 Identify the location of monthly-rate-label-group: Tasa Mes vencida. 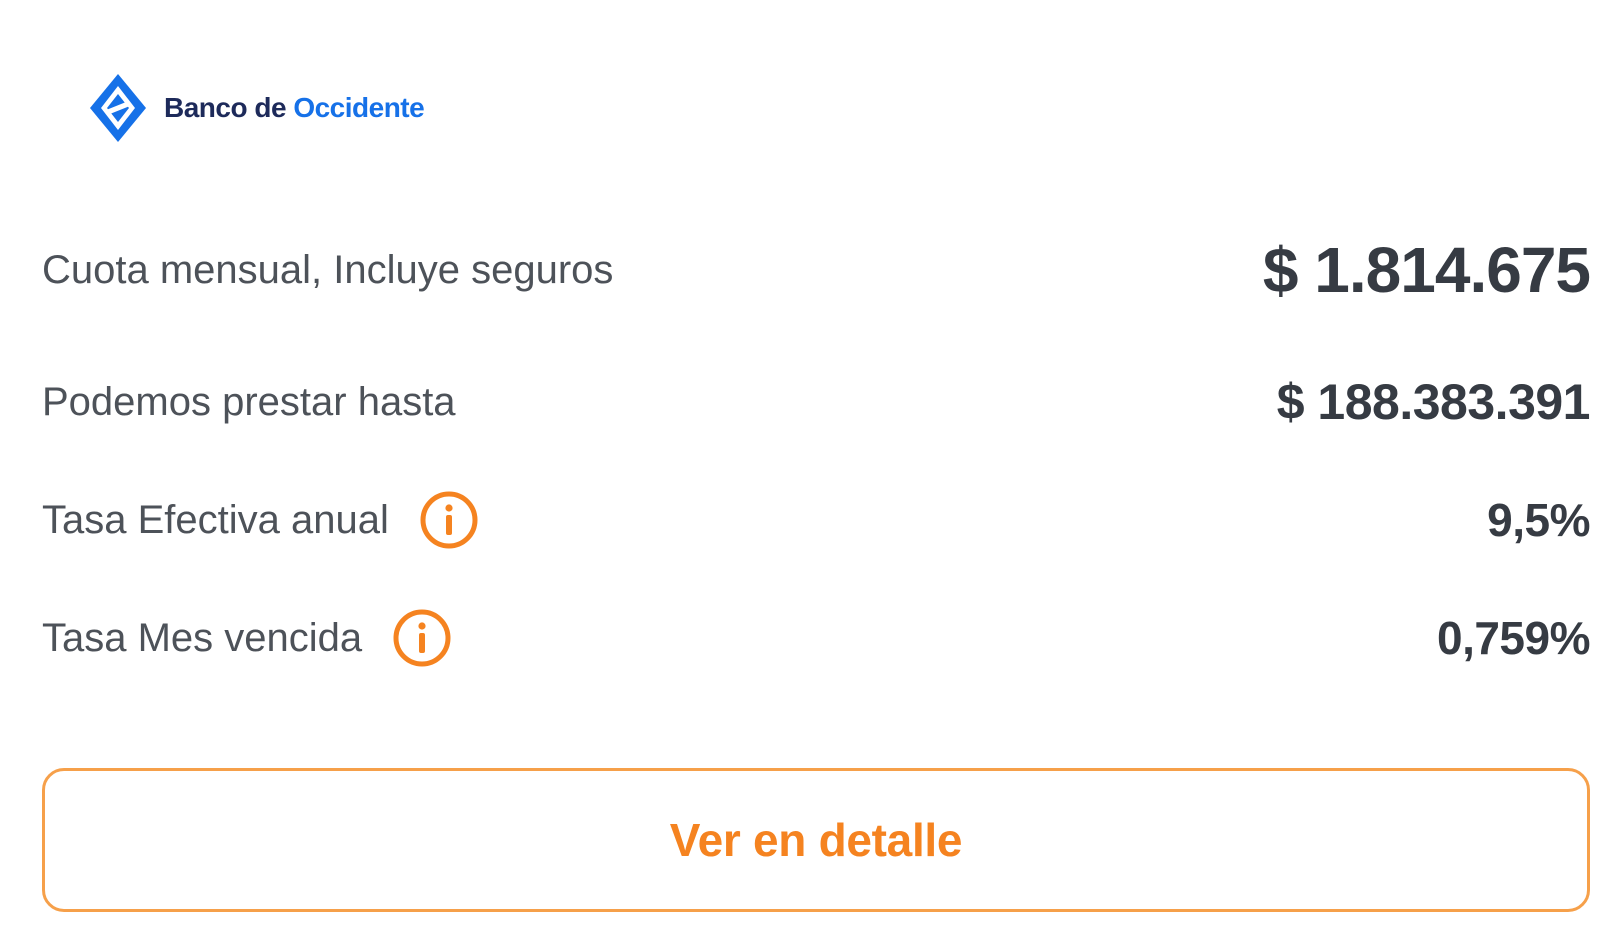
(247, 638).